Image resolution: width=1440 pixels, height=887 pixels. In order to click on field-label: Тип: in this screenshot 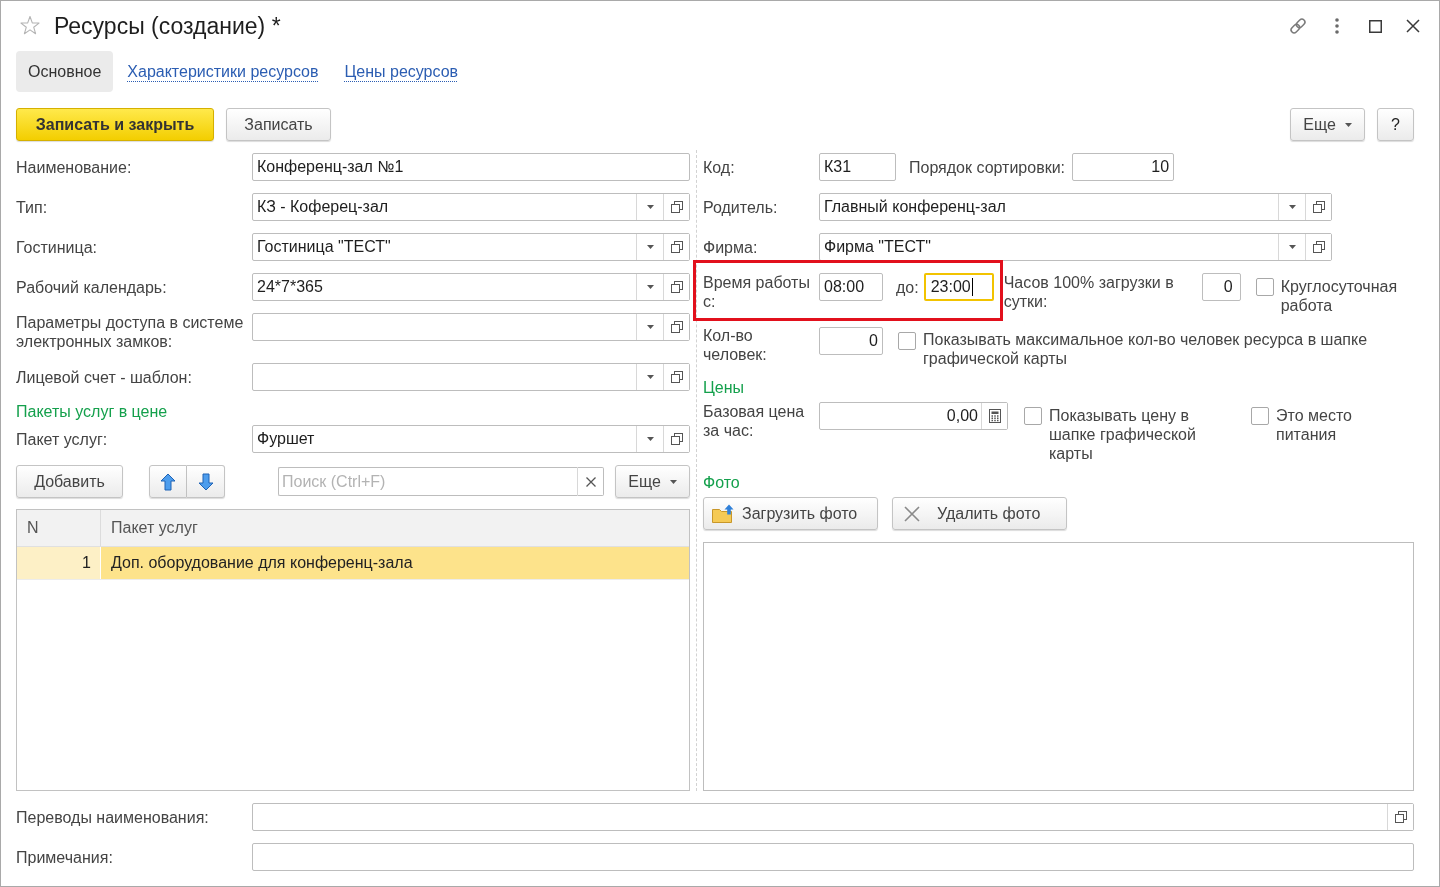, I will do `click(32, 207)`.